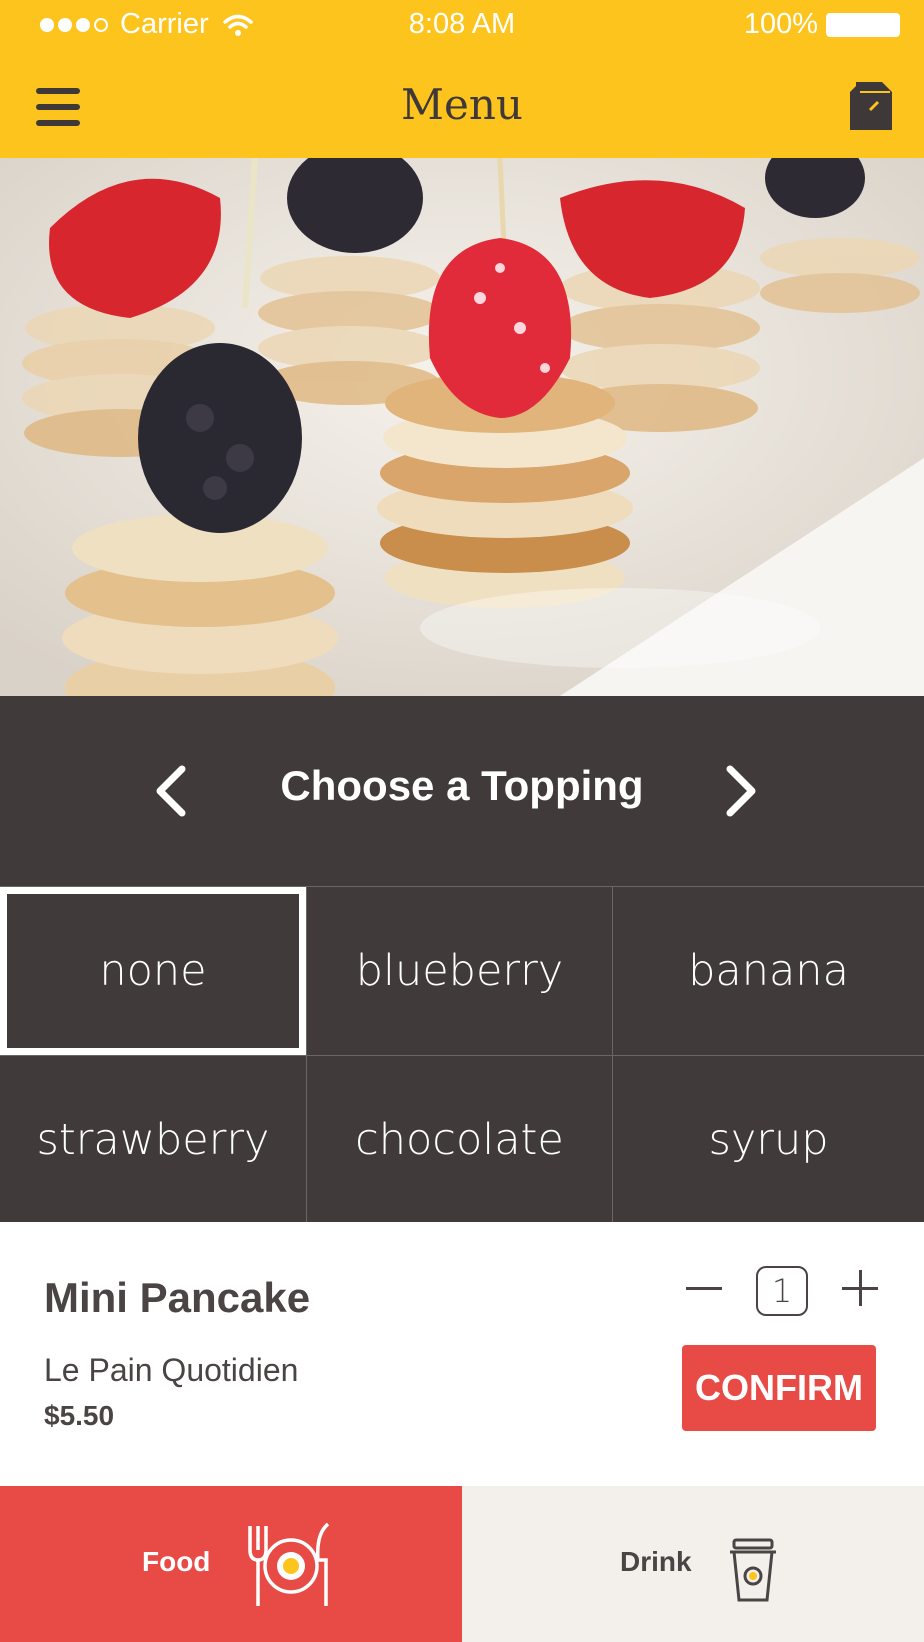 This screenshot has height=1642, width=924. Describe the element at coordinates (780, 24) in the screenshot. I see `battery-percent: 100%` at that location.